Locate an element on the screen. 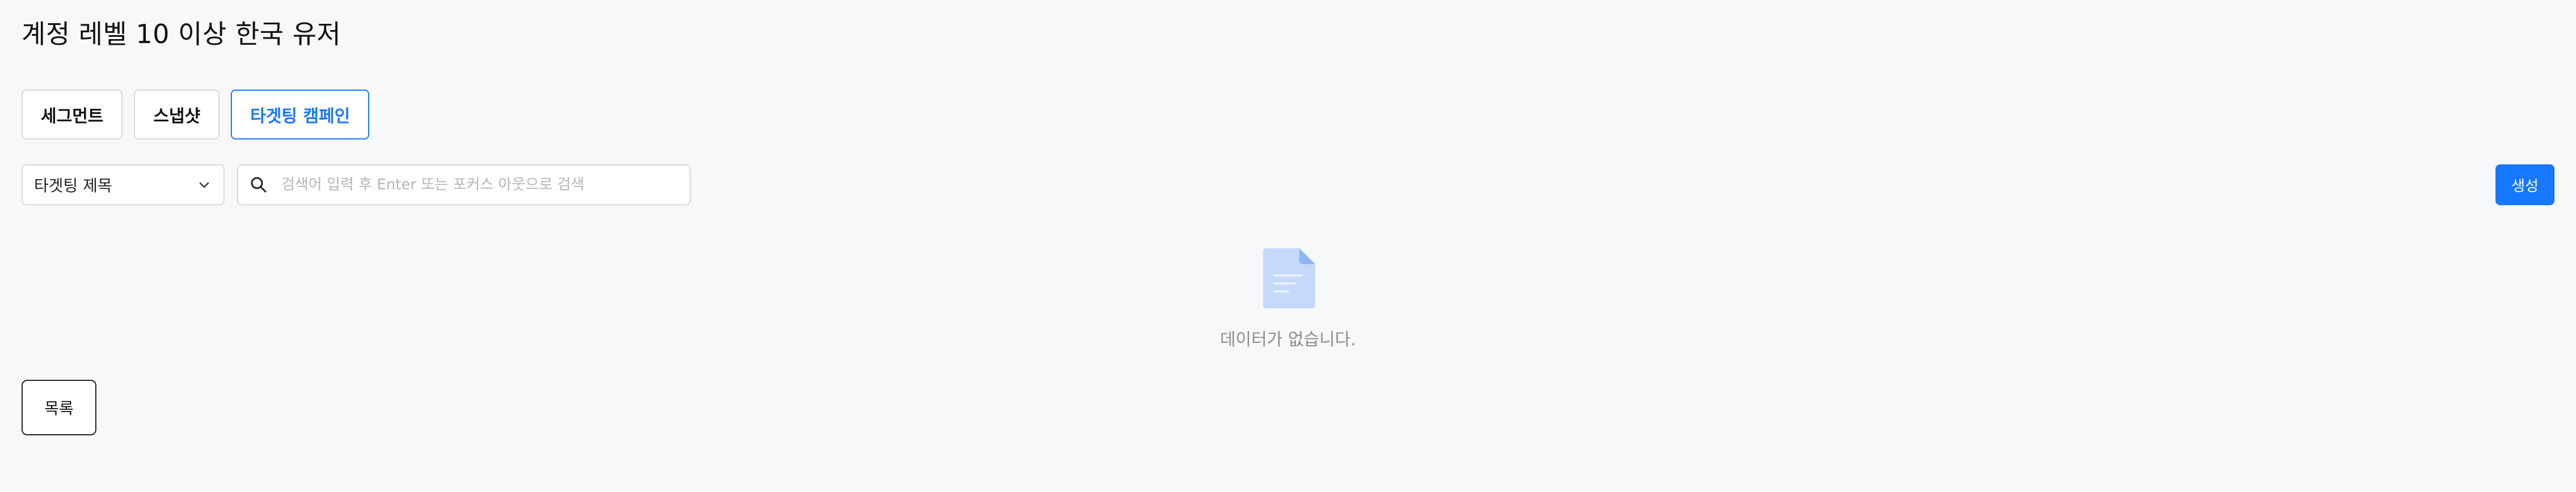  empty-message: 데이터가 없습니다. is located at coordinates (1288, 340).